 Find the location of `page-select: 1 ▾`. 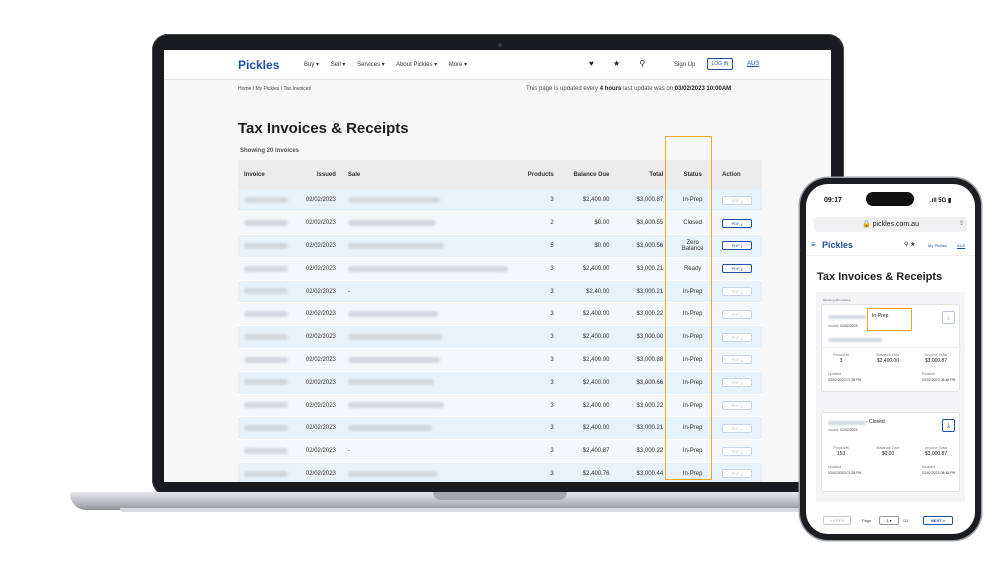

page-select: 1 ▾ is located at coordinates (889, 520).